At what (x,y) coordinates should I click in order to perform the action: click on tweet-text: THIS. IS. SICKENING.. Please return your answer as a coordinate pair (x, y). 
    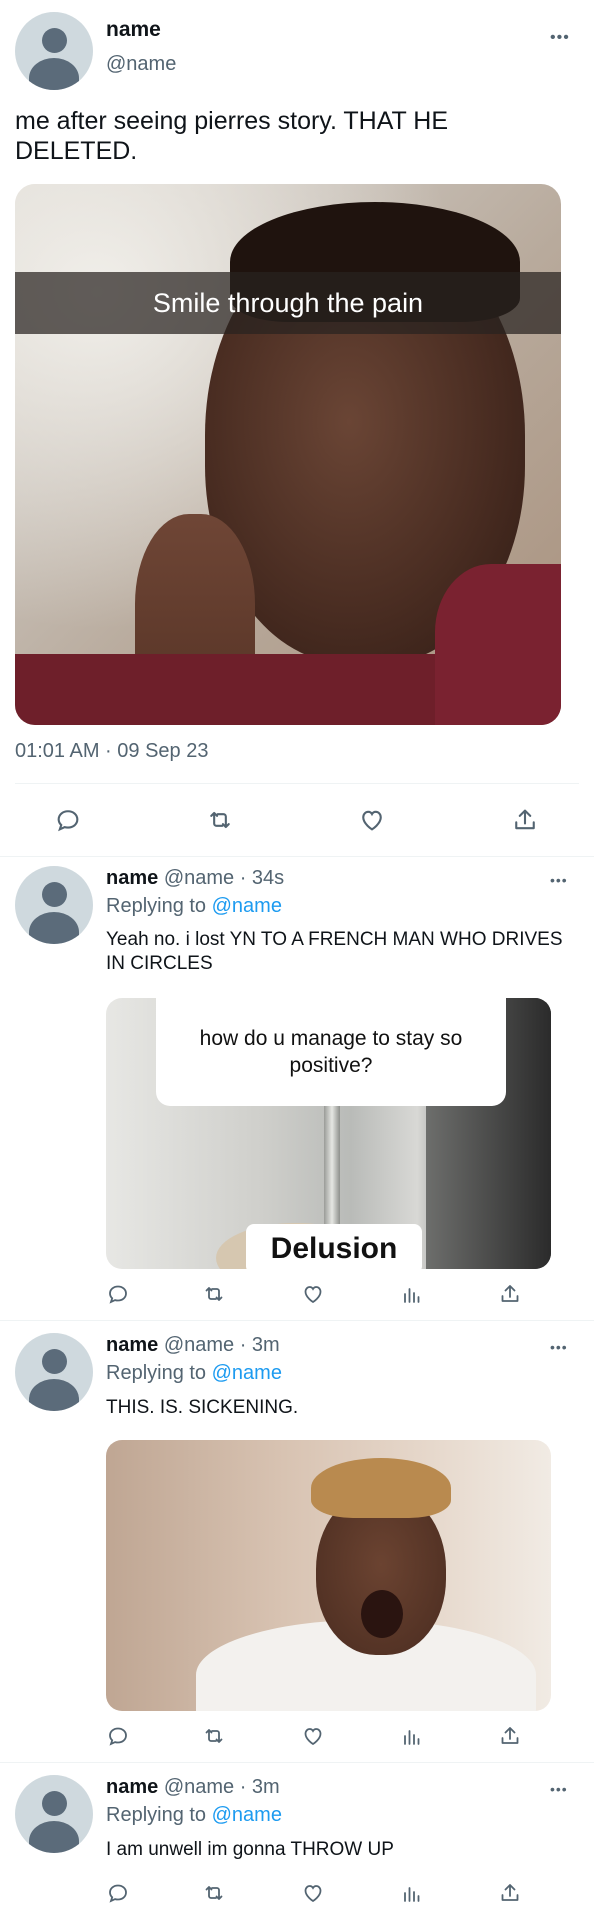
    Looking at the image, I should click on (202, 1407).